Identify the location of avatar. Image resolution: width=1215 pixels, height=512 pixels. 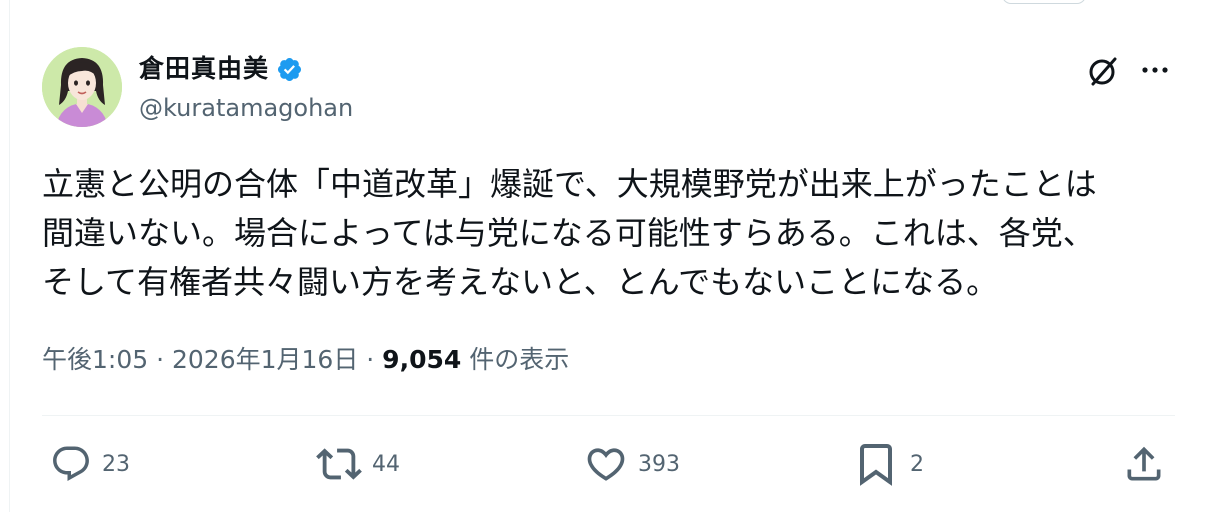
(82, 87).